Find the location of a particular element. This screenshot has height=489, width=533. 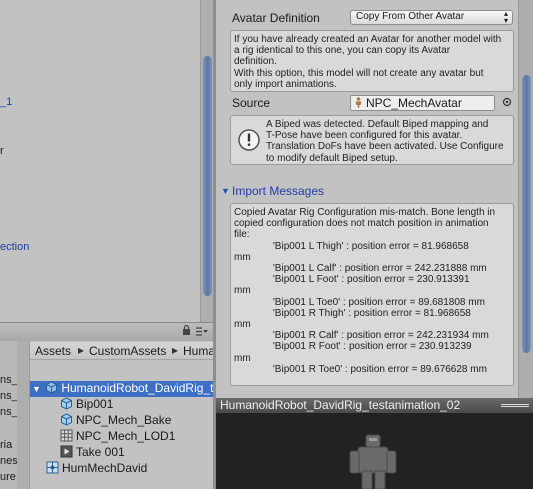

bone-cube-icon is located at coordinates (66, 403).